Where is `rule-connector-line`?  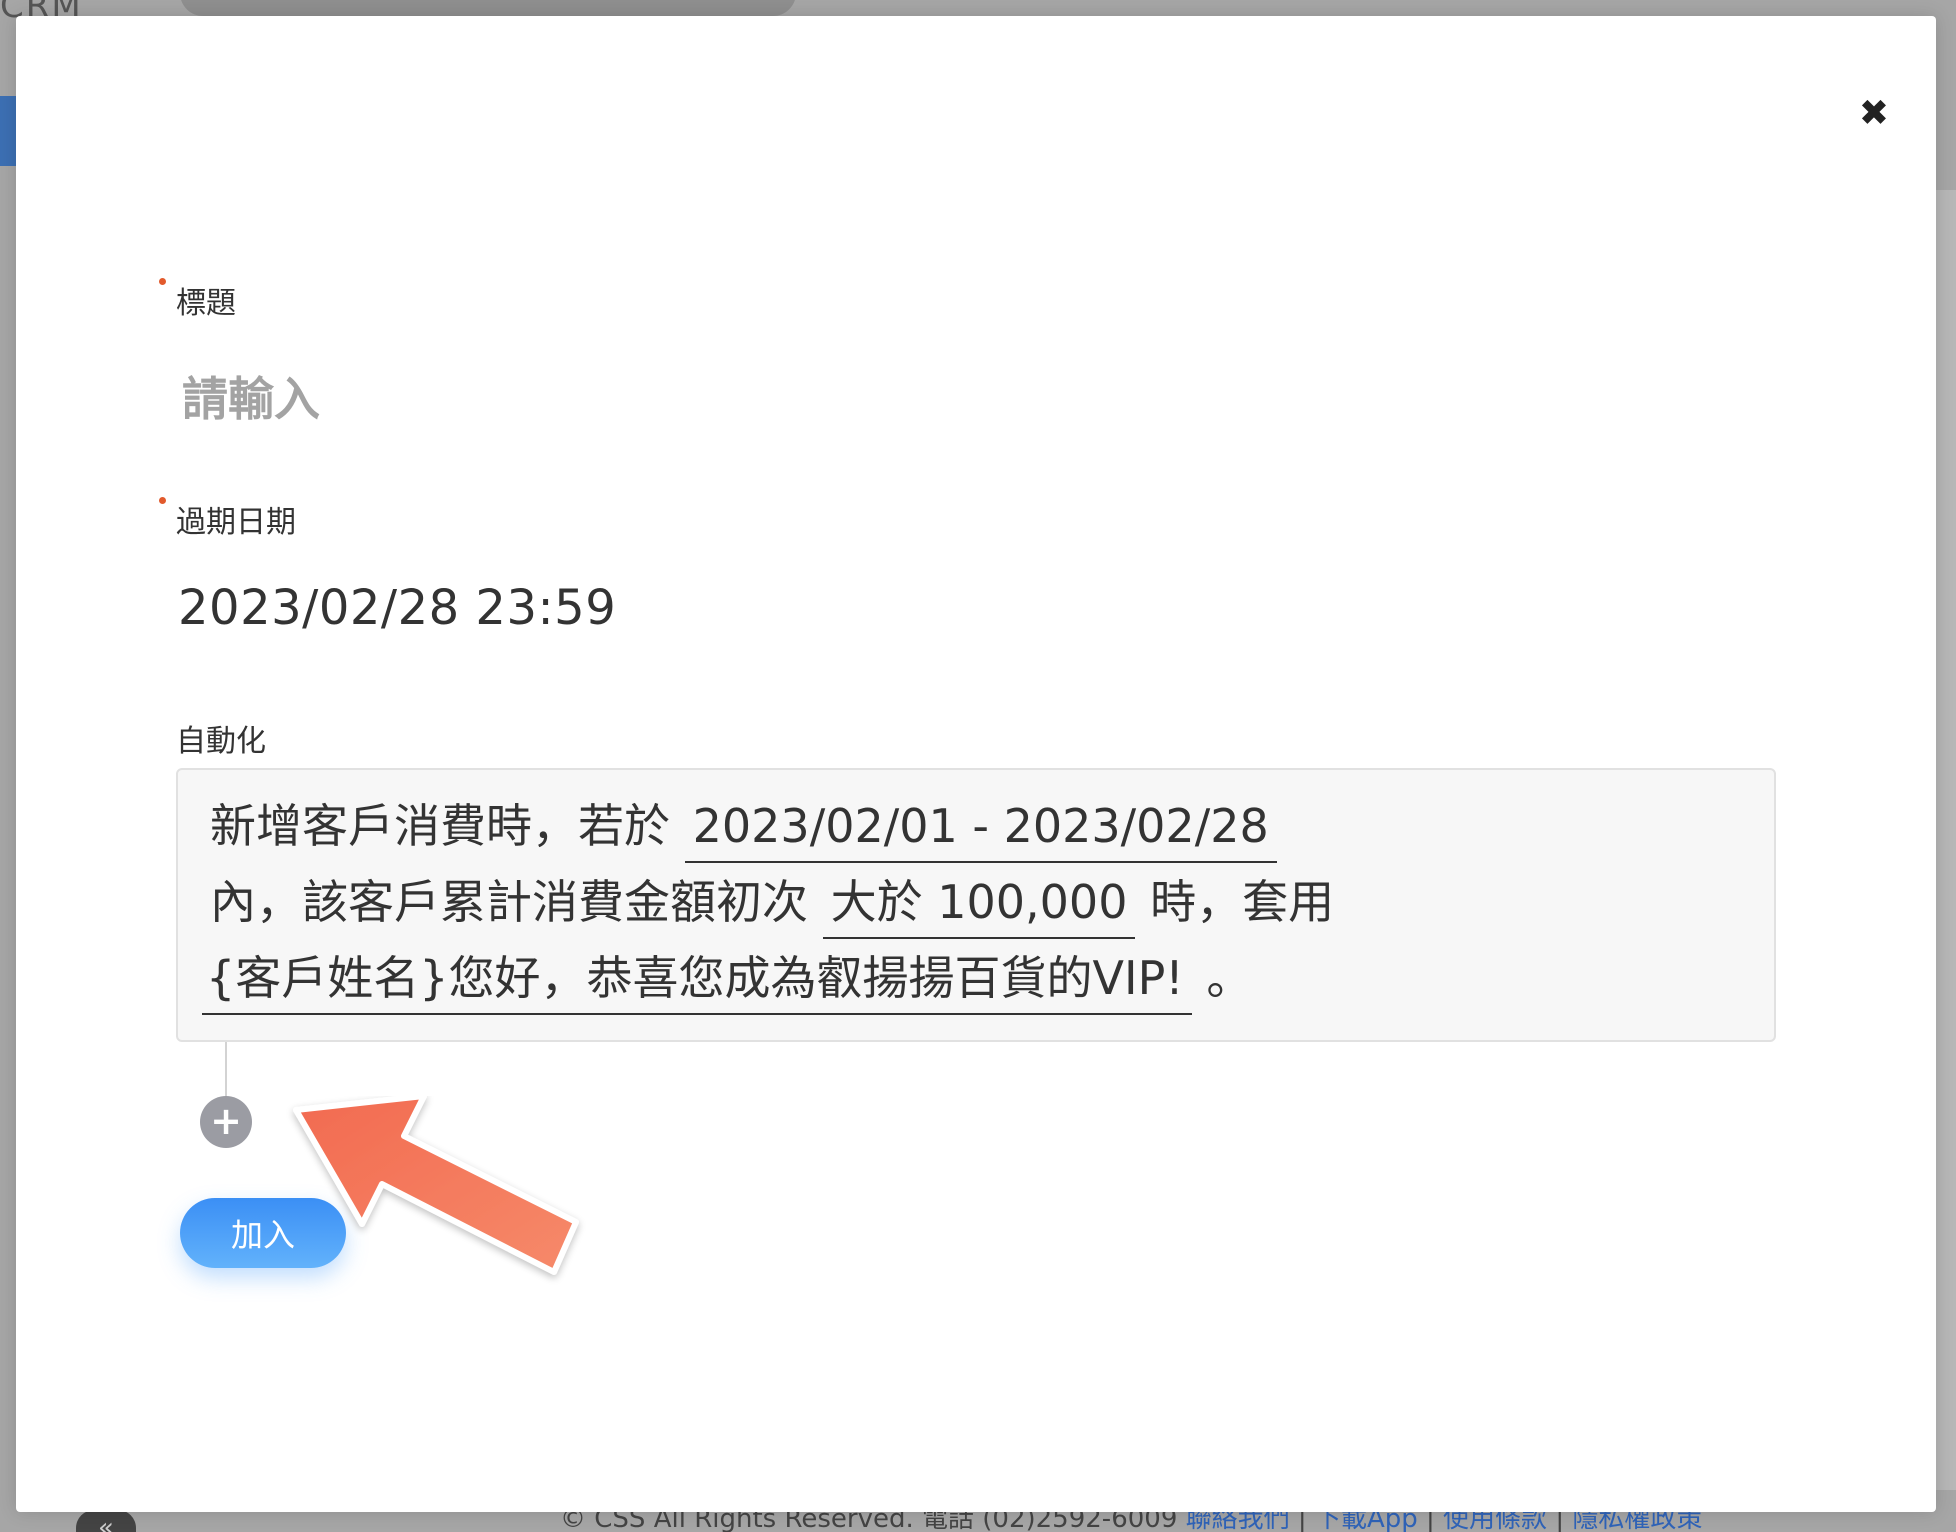 rule-connector-line is located at coordinates (226, 1070).